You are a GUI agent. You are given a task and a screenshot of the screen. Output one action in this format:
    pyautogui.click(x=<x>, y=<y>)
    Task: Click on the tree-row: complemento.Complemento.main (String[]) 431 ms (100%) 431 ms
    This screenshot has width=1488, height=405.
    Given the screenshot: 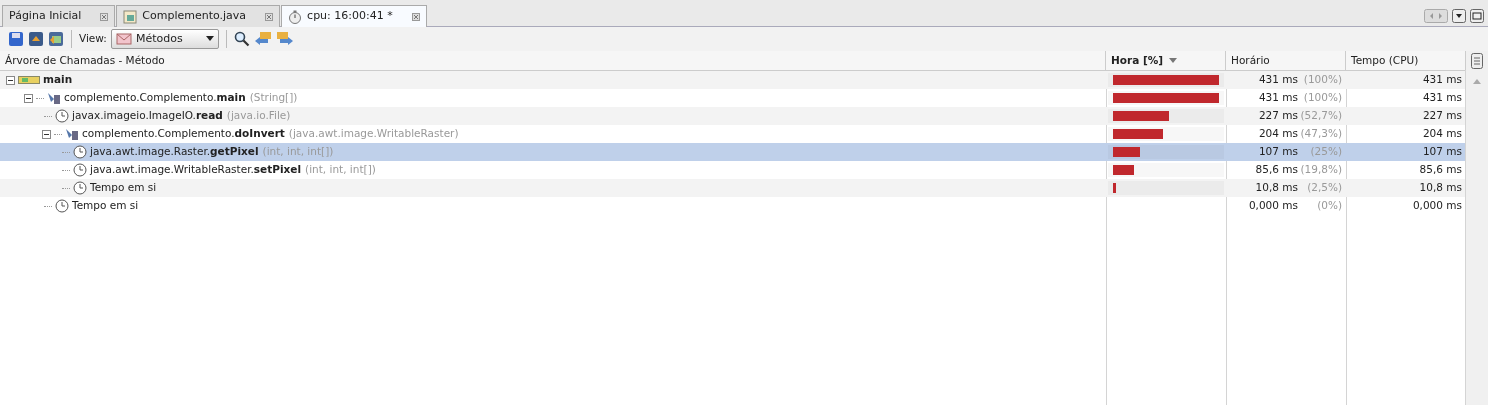 What is the action you would take?
    pyautogui.click(x=732, y=98)
    